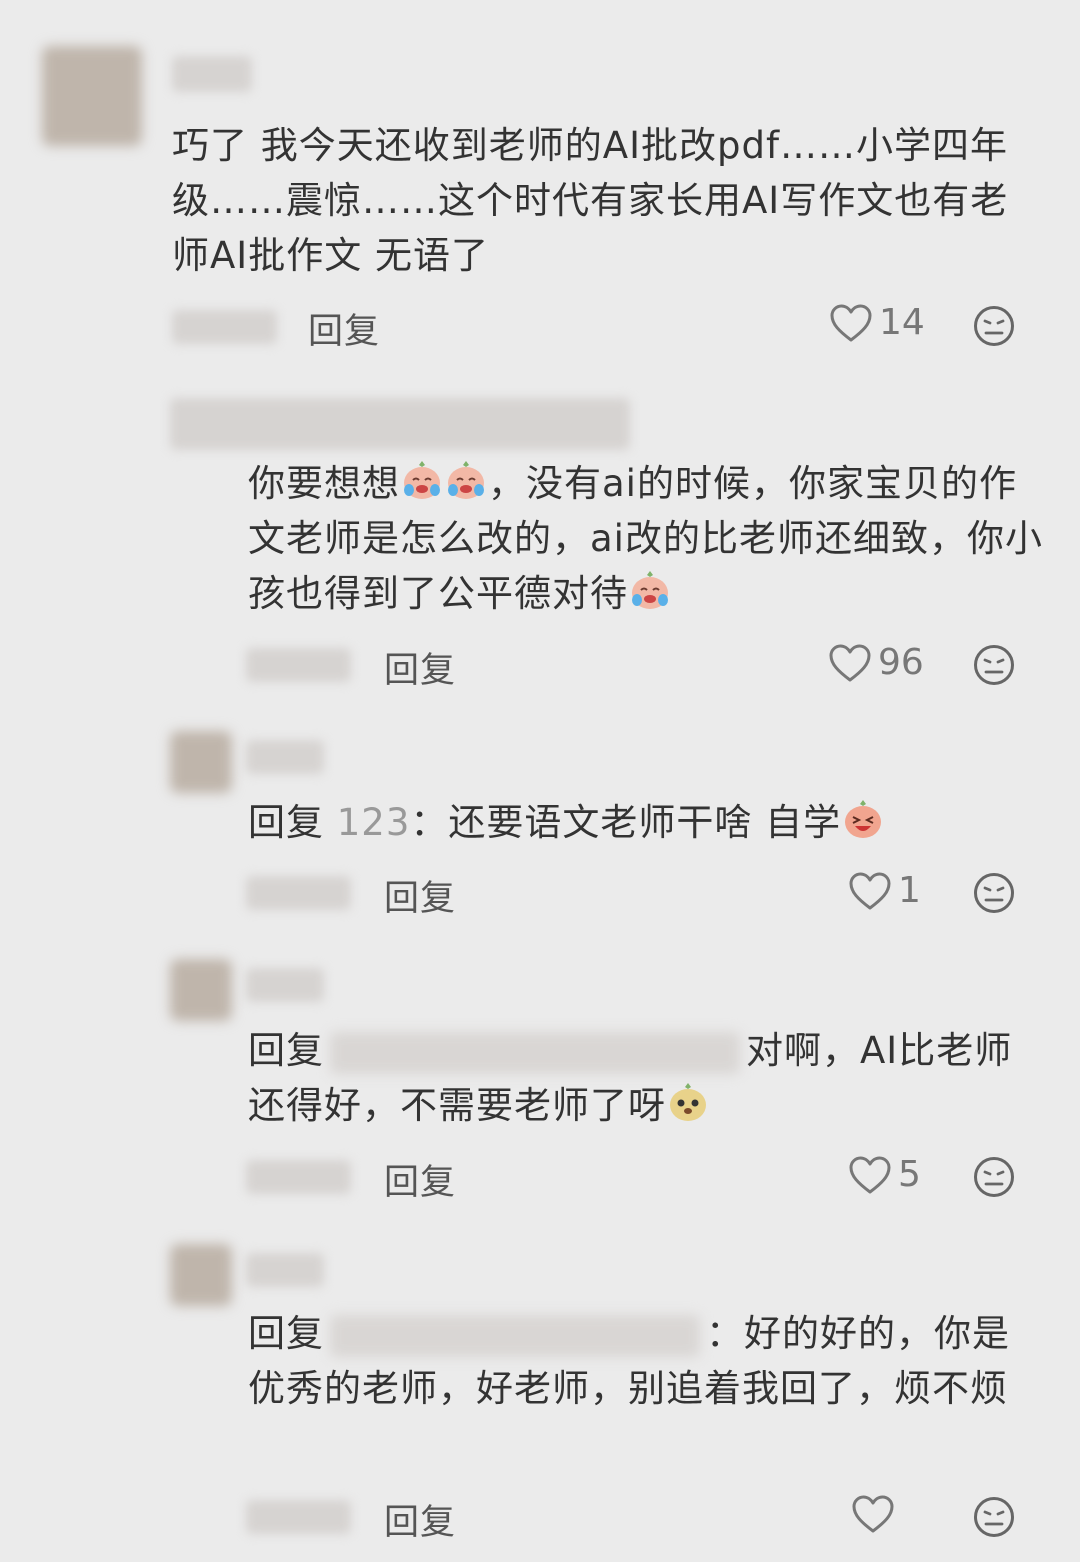 This screenshot has height=1562, width=1080. I want to click on like-button, so click(876, 1514).